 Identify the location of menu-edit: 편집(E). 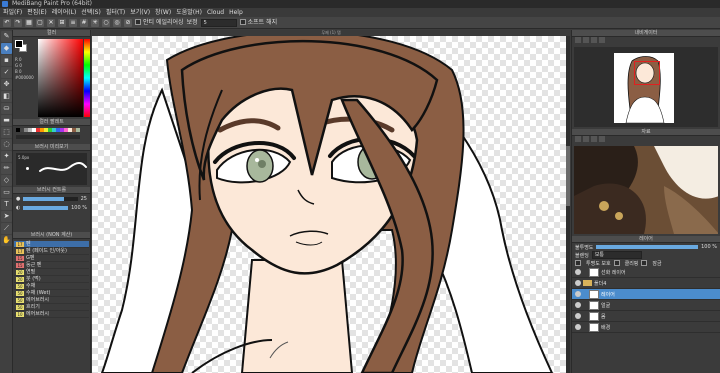
(37, 12).